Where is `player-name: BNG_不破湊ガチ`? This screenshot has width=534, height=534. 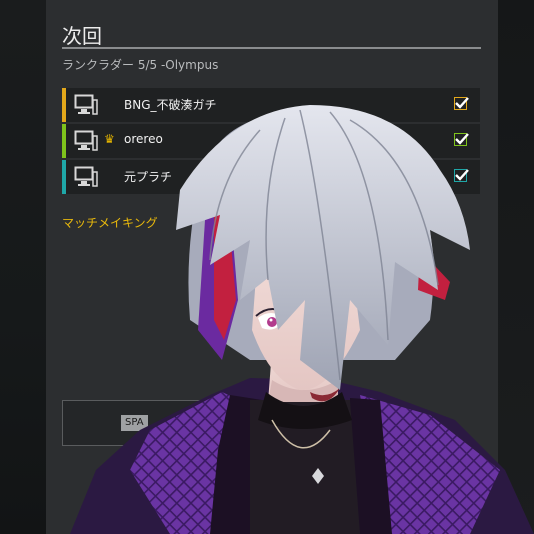 player-name: BNG_不破湊ガチ is located at coordinates (170, 105).